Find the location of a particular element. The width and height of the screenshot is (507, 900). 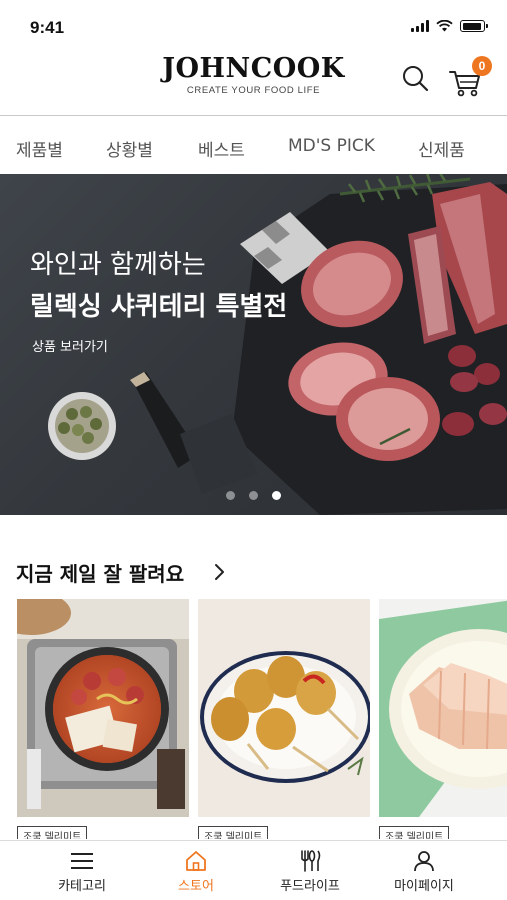

nav-label: 마이페이지 is located at coordinates (424, 886).